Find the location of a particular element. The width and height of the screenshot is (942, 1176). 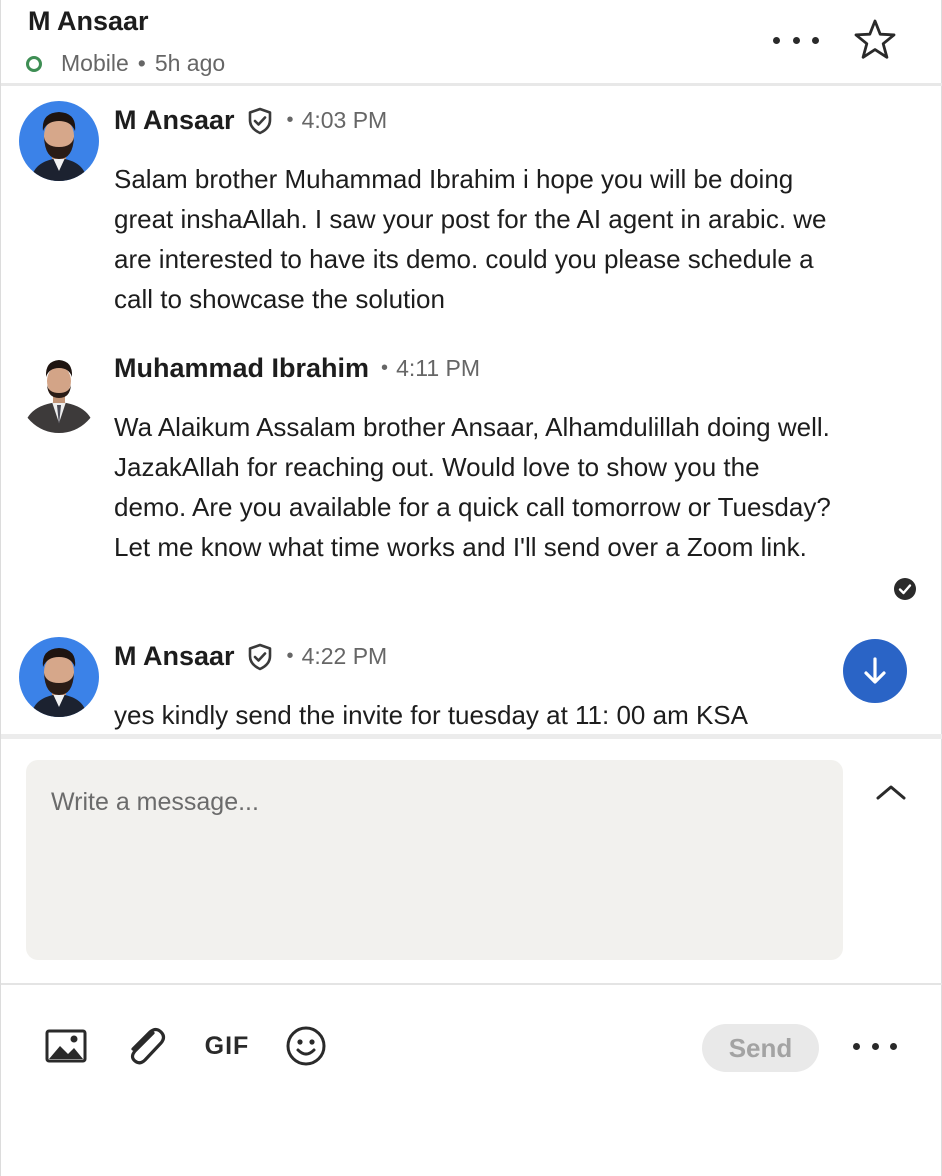

message-time: 4:03 PM is located at coordinates (344, 120).